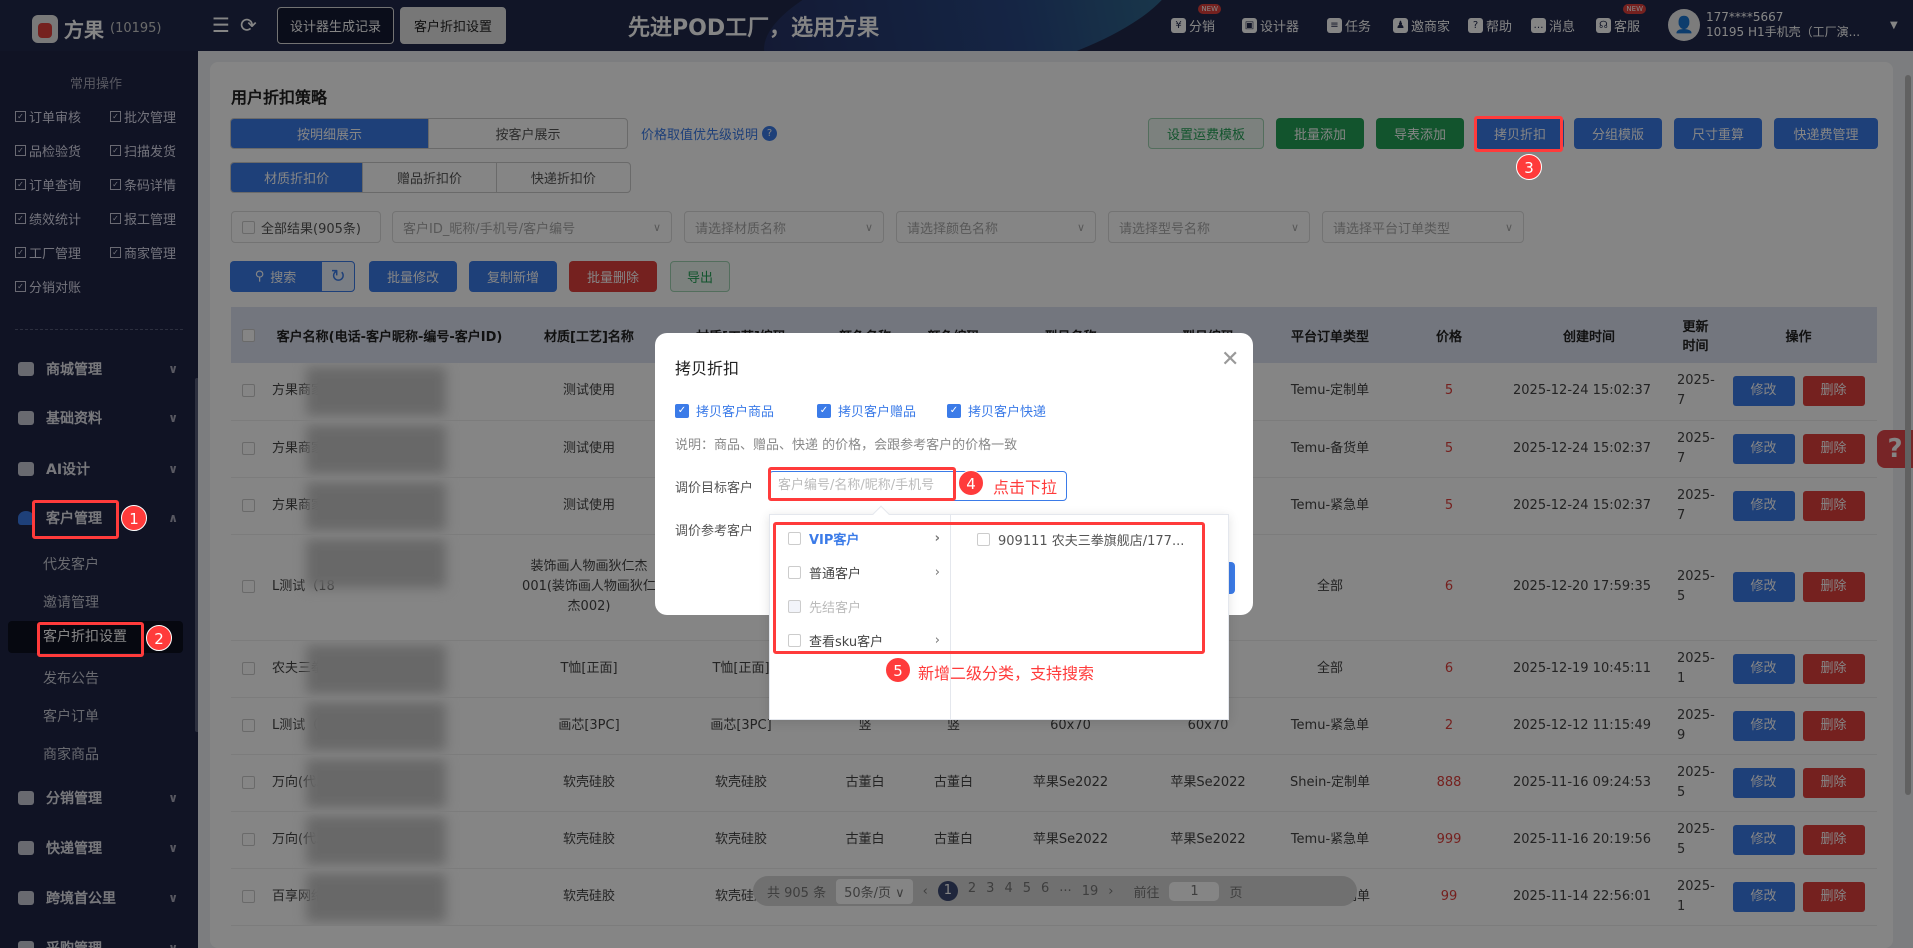 The width and height of the screenshot is (1913, 948). Describe the element at coordinates (1025, 487) in the screenshot. I see `annotation-text-4: 点击下拉` at that location.